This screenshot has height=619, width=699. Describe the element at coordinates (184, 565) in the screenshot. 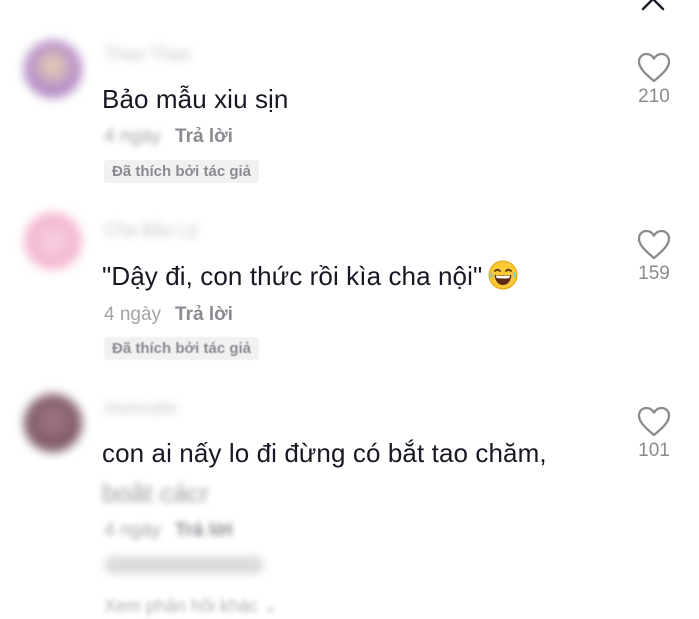

I see `blurred-text-line` at that location.